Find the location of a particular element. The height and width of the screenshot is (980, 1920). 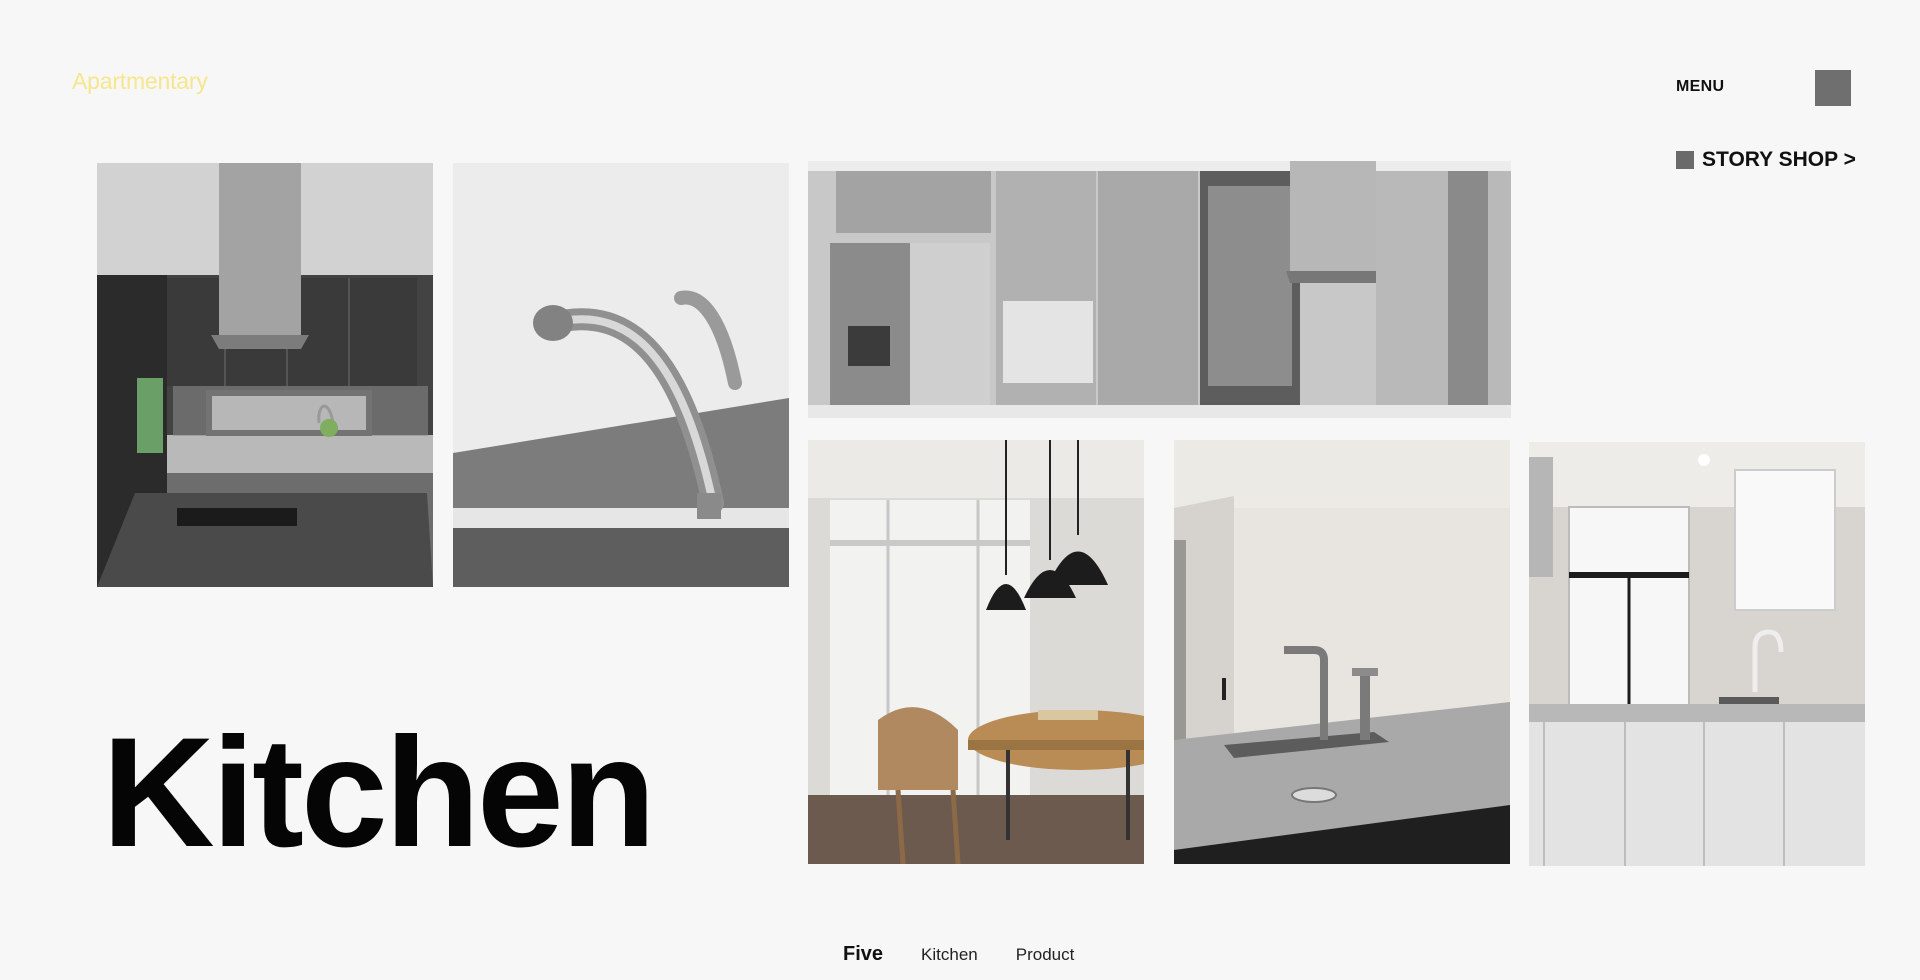

bottom-nav-product: Product is located at coordinates (1045, 955).